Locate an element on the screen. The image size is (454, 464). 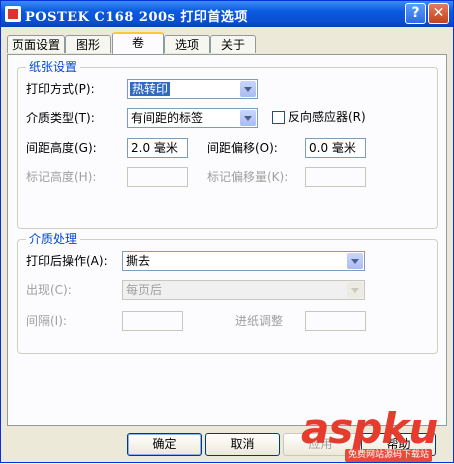
interval-label: 间隔(I): is located at coordinates (46, 321).